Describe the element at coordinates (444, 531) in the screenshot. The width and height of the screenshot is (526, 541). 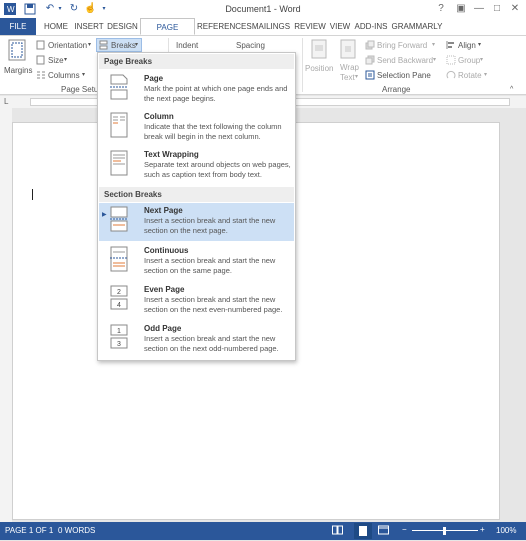
I see `zoom-slider-thumb` at that location.